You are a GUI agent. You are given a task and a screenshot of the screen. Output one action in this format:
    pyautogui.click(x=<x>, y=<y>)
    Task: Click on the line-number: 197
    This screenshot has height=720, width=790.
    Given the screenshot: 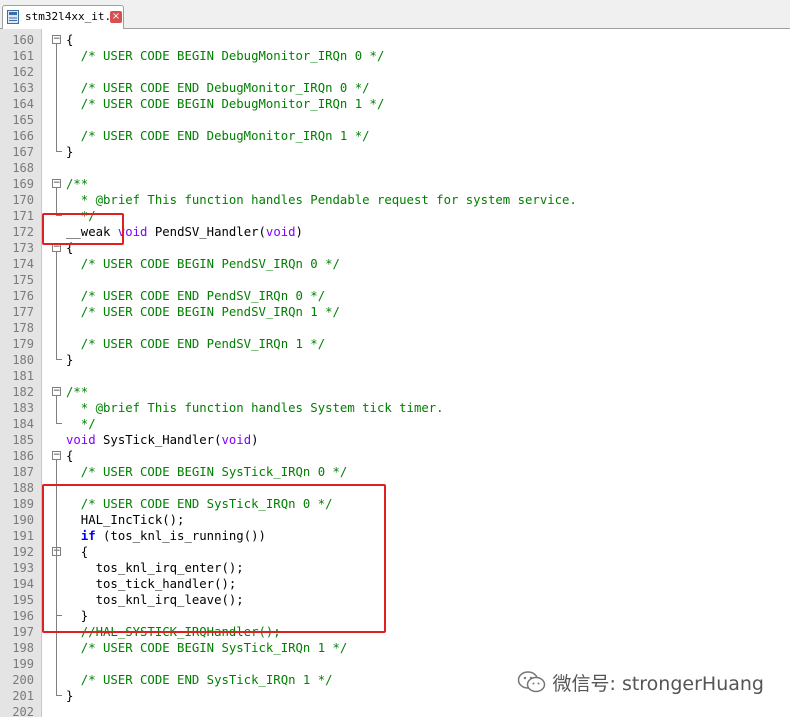 What is the action you would take?
    pyautogui.click(x=23, y=632)
    